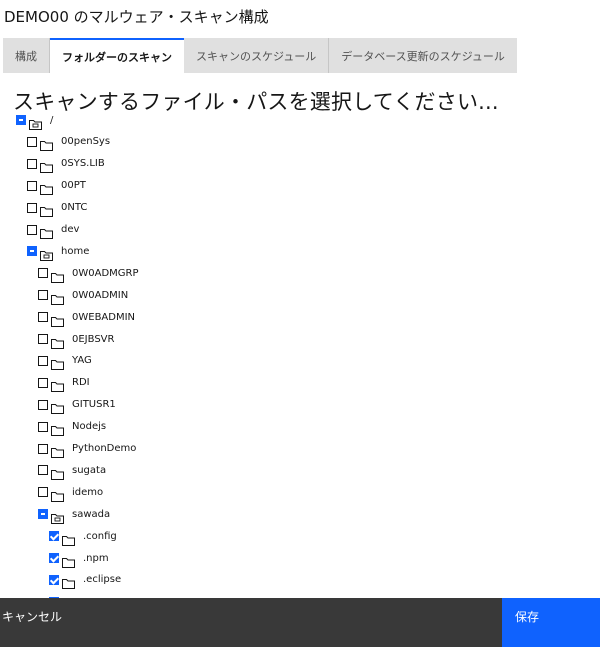 The height and width of the screenshot is (647, 600). Describe the element at coordinates (89, 470) in the screenshot. I see `tree-node-label: sugata` at that location.